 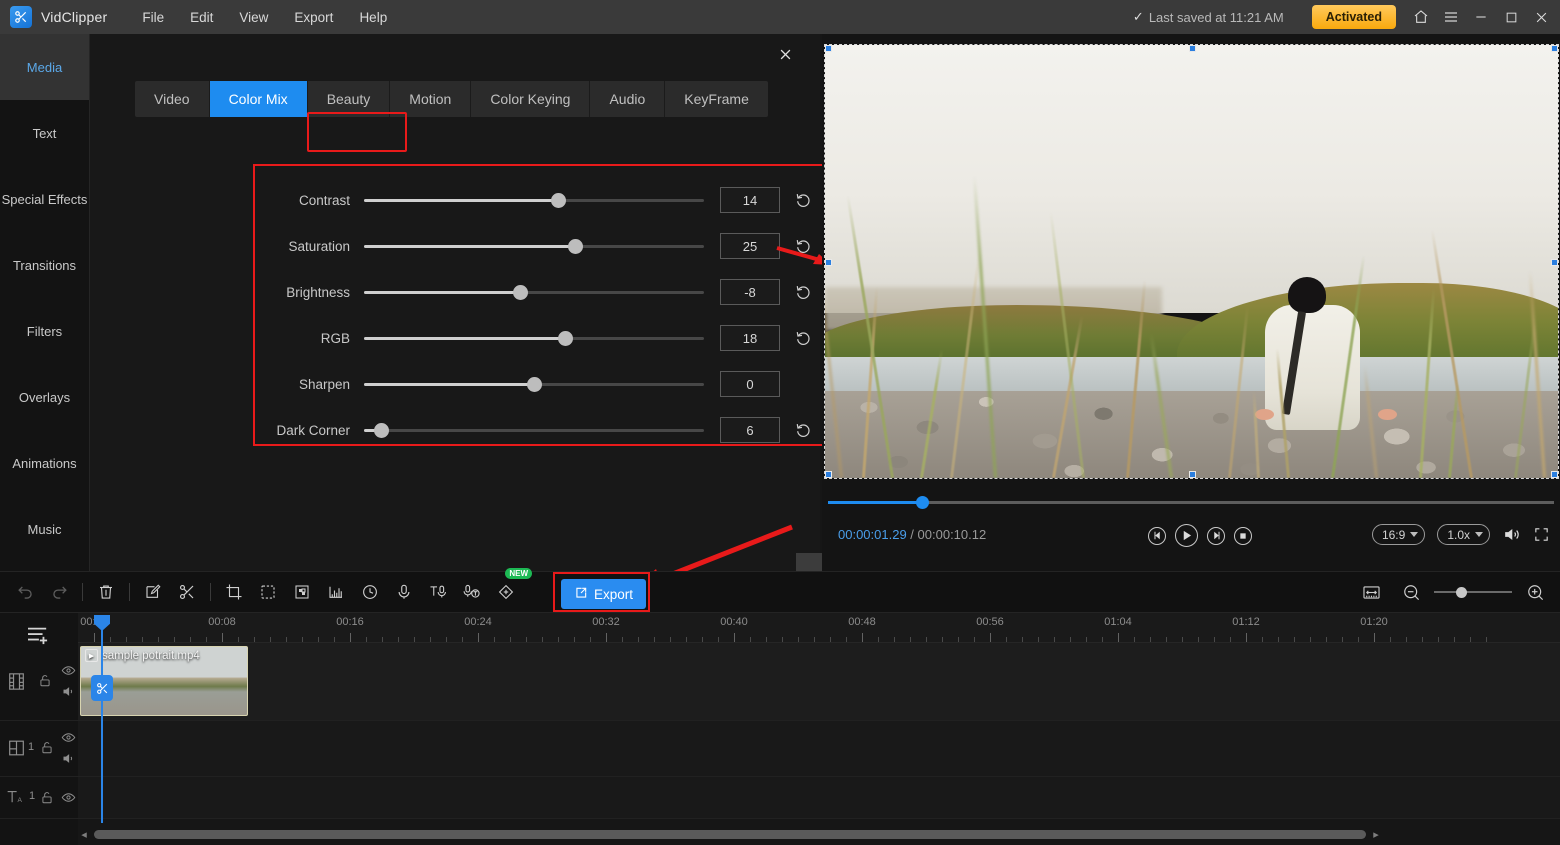 I want to click on zoom-slider-thumb, so click(x=1461, y=592).